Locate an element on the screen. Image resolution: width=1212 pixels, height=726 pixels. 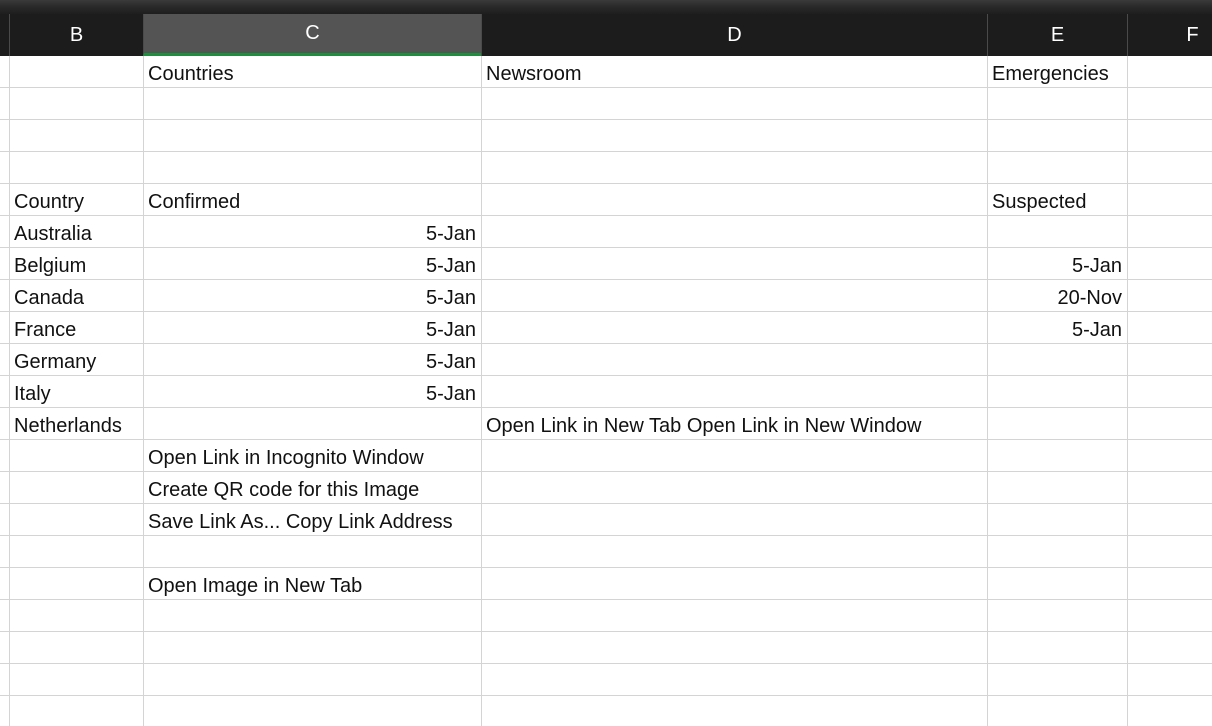
cell-c-row-5: Confirmed is located at coordinates (194, 200).